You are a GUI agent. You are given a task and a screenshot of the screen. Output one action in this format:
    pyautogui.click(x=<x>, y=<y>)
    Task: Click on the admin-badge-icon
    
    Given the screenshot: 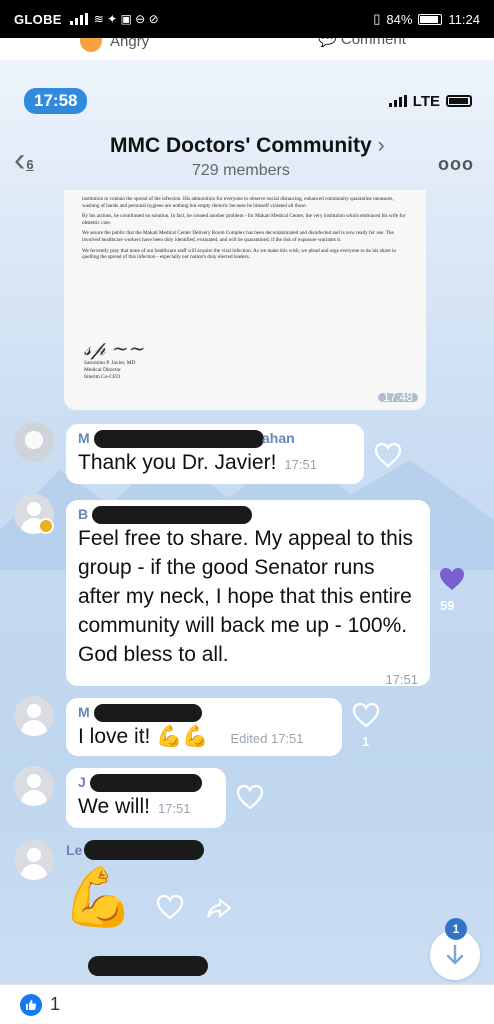 What is the action you would take?
    pyautogui.click(x=46, y=526)
    